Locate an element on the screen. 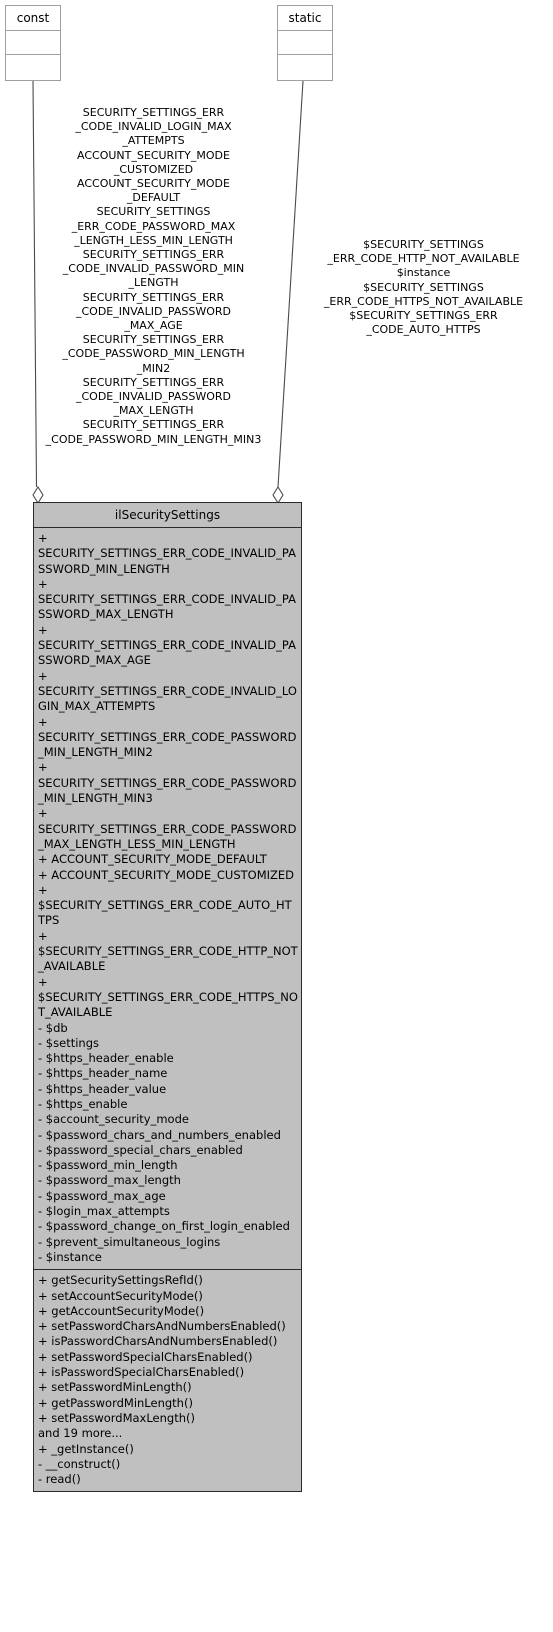 The image size is (553, 1632). class-attribute-row: - $https_header_enable is located at coordinates (106, 1058).